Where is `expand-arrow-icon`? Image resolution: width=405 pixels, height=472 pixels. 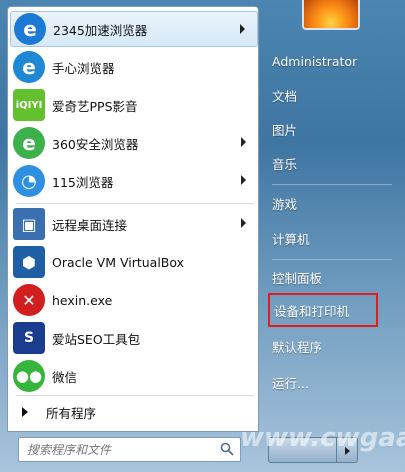 expand-arrow-icon is located at coordinates (25, 412).